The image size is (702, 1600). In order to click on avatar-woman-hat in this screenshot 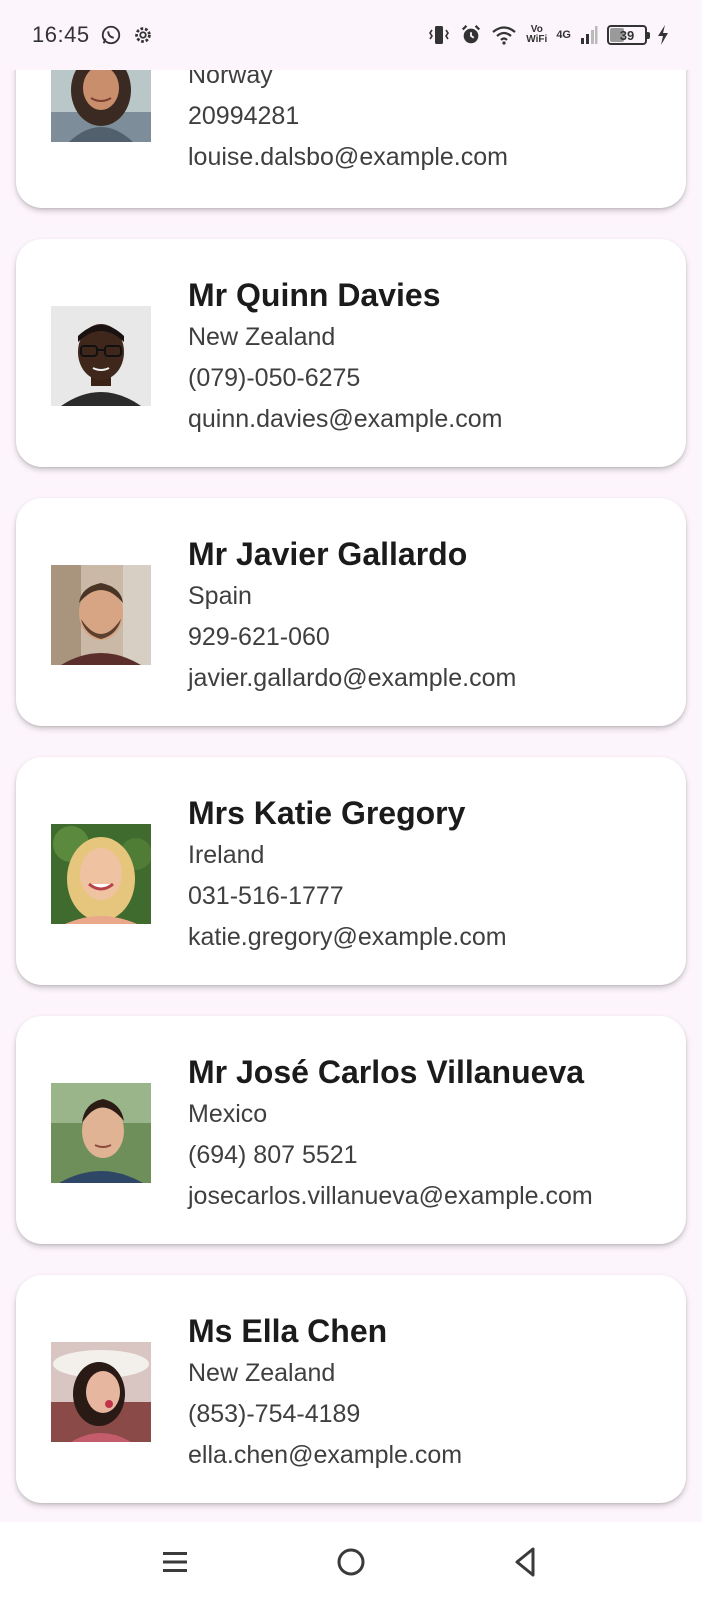, I will do `click(101, 1392)`.